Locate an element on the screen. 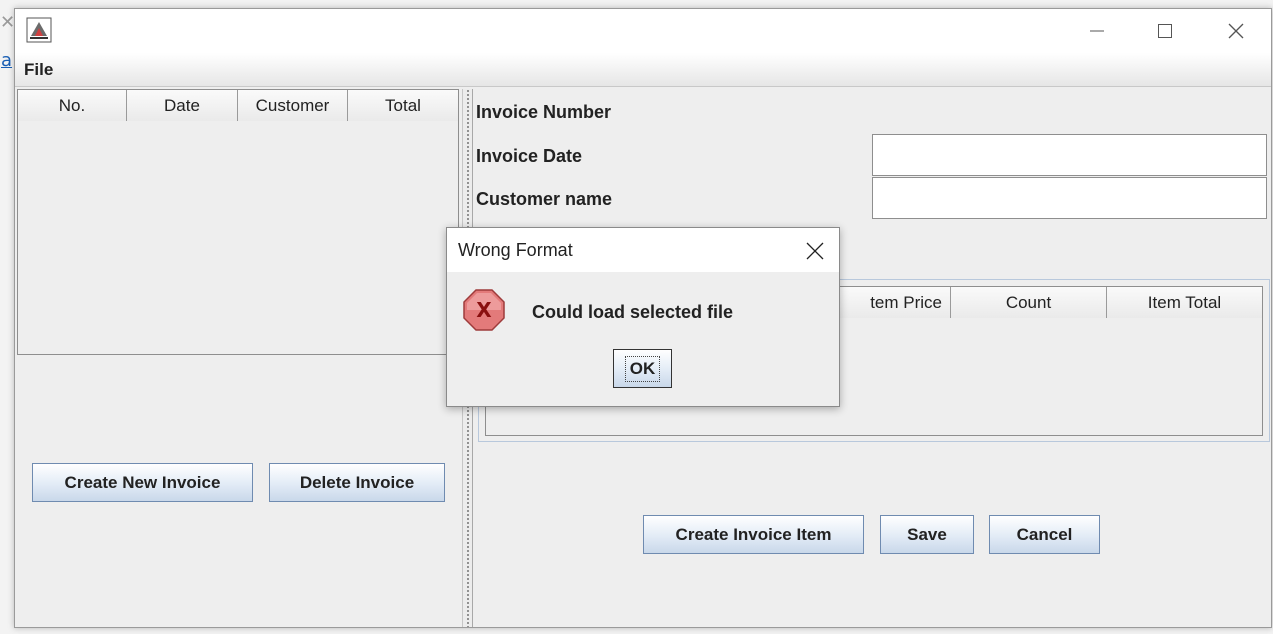 The image size is (1273, 634). minimize-icon is located at coordinates (1097, 31).